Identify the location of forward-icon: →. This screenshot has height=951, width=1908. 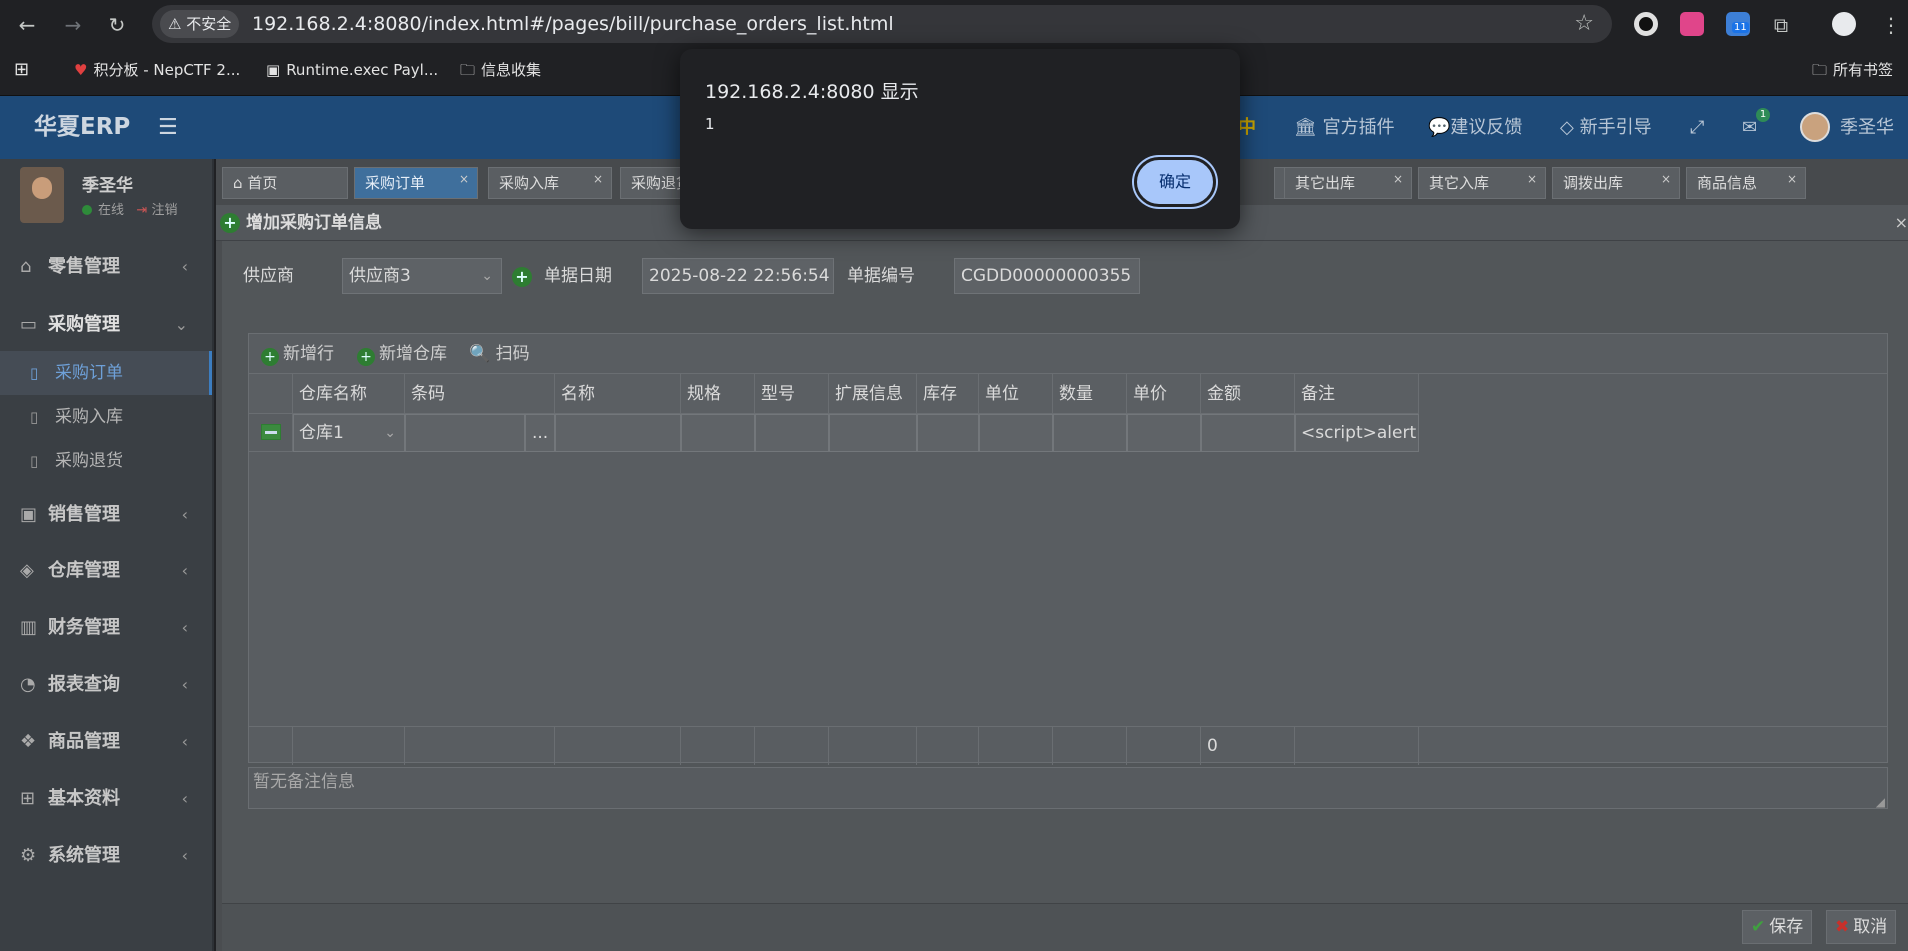
(73, 25).